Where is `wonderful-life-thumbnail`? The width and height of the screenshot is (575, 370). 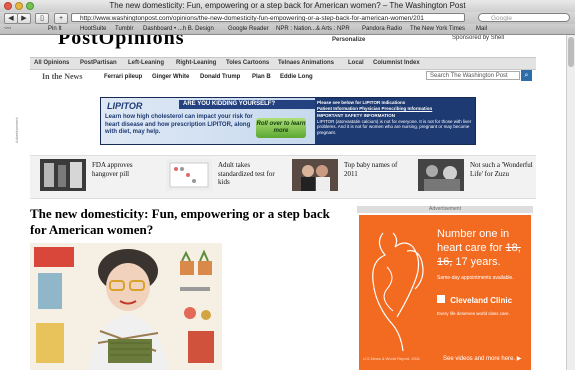 wonderful-life-thumbnail is located at coordinates (441, 175).